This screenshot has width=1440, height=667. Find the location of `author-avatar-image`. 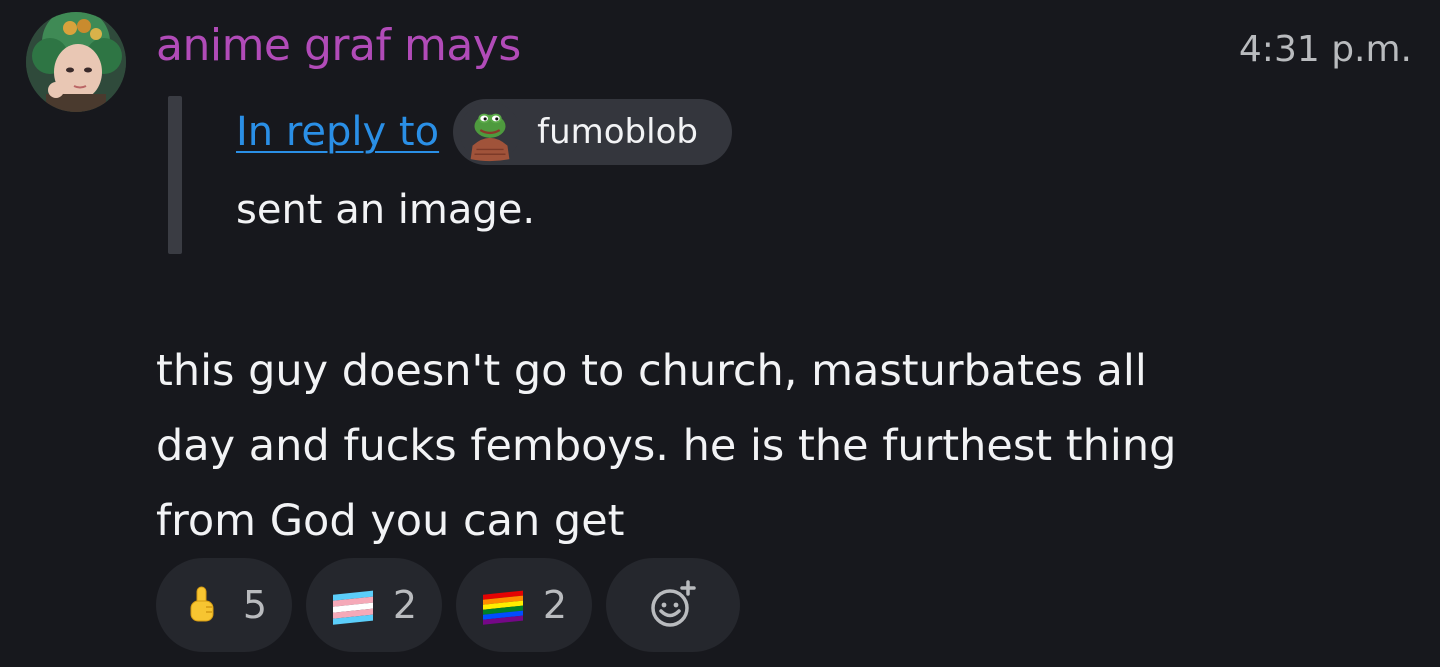

author-avatar-image is located at coordinates (76, 62).